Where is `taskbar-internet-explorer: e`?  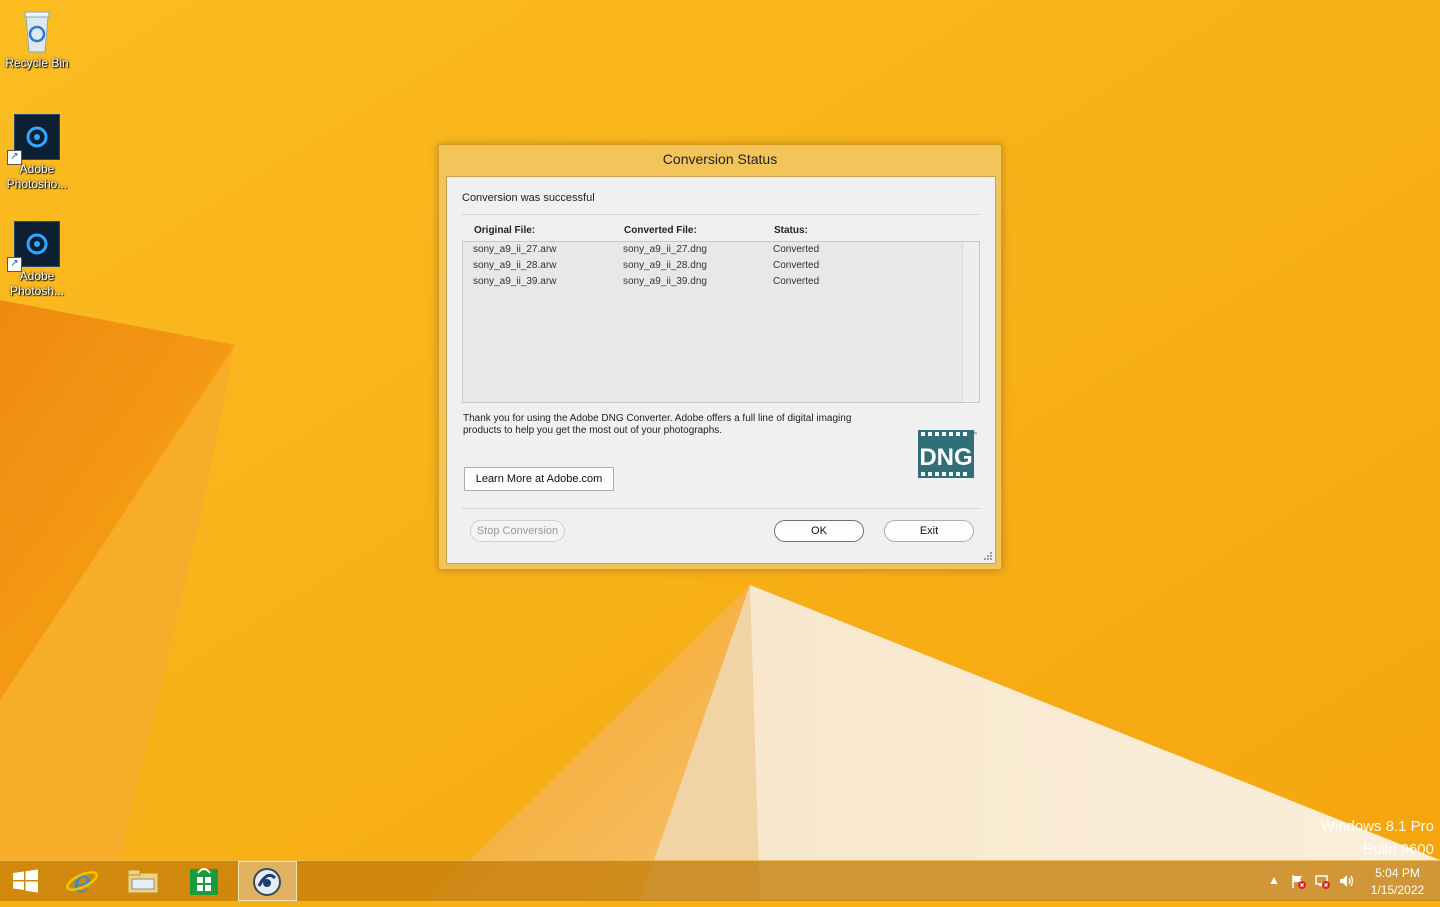 taskbar-internet-explorer: e is located at coordinates (82, 881).